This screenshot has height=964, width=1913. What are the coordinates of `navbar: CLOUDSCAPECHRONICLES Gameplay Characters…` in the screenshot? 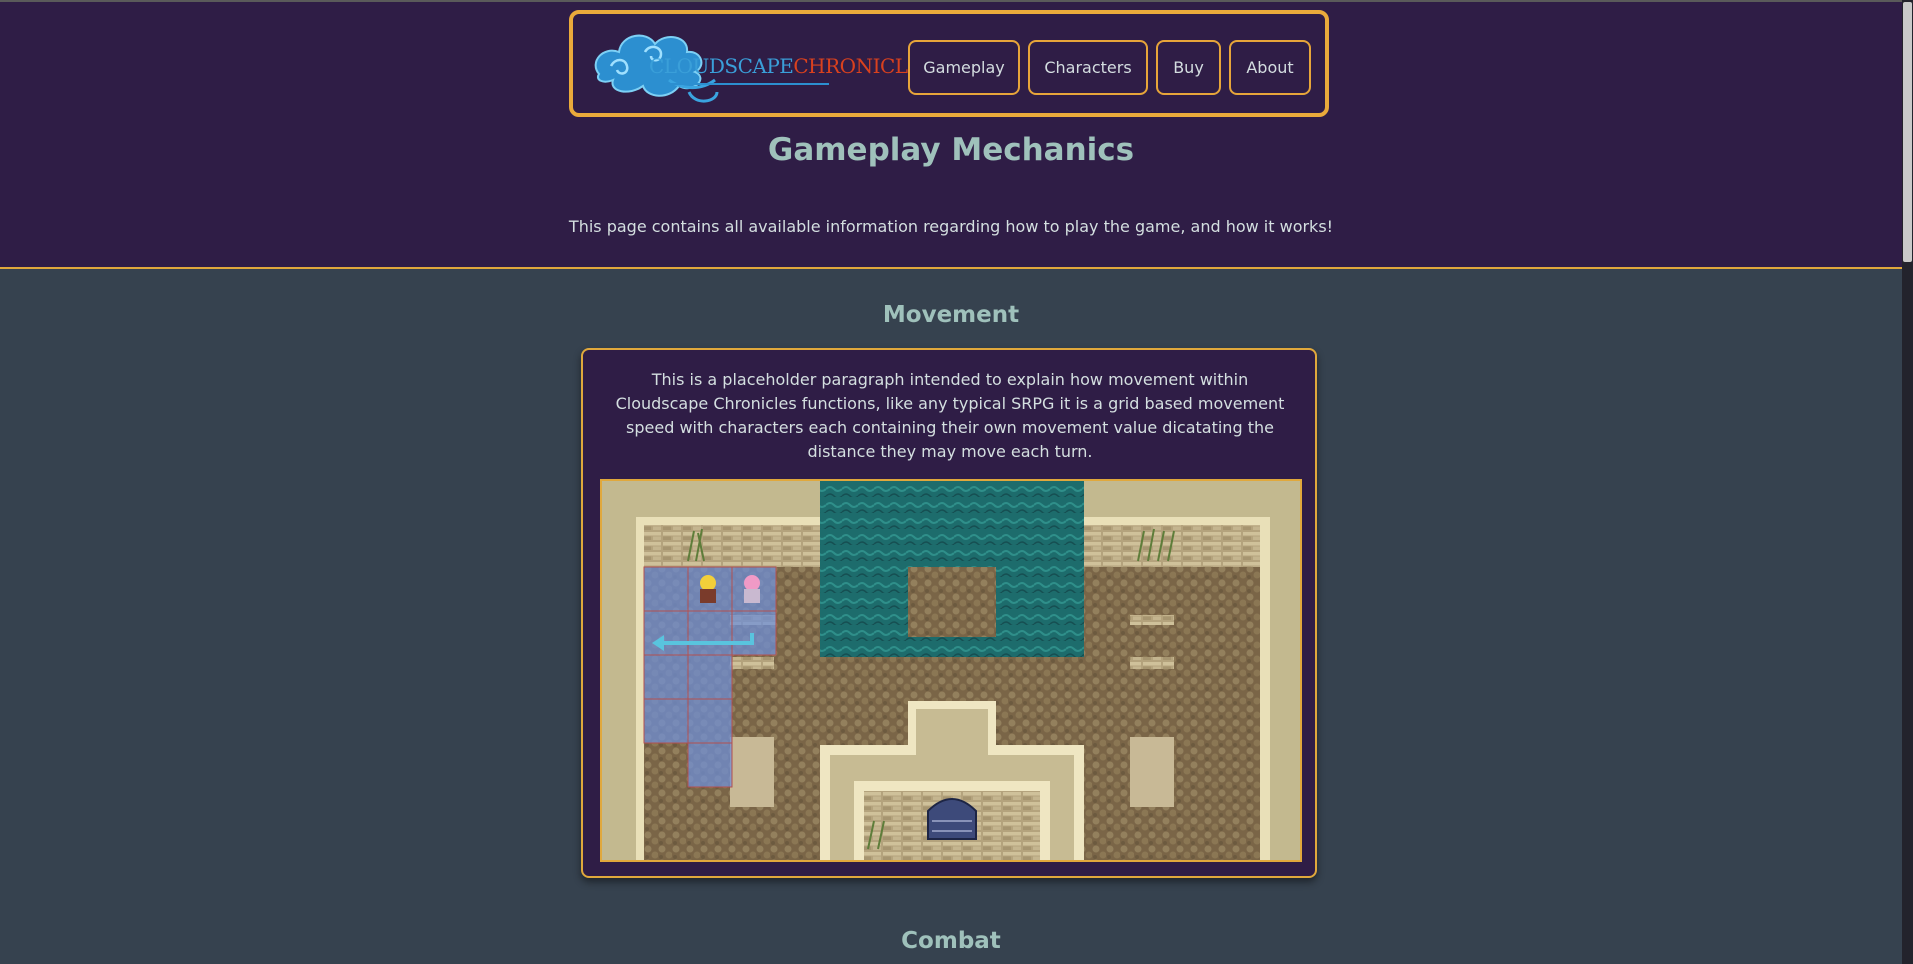 It's located at (949, 63).